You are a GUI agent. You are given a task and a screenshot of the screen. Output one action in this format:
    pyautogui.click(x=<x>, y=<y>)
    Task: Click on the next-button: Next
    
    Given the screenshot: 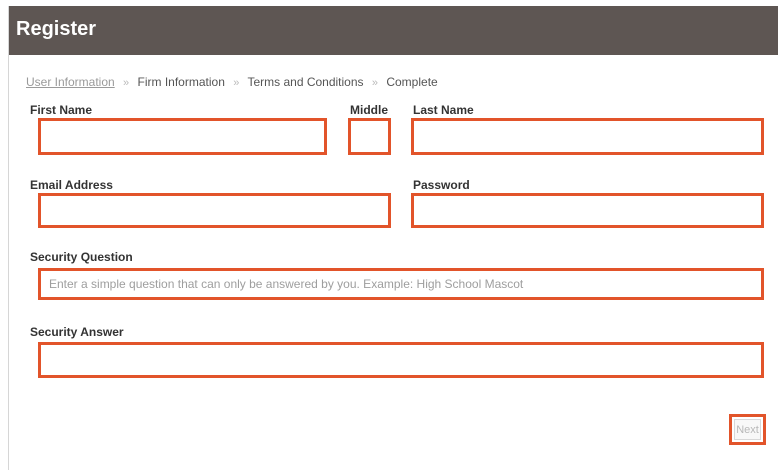 What is the action you would take?
    pyautogui.click(x=747, y=429)
    